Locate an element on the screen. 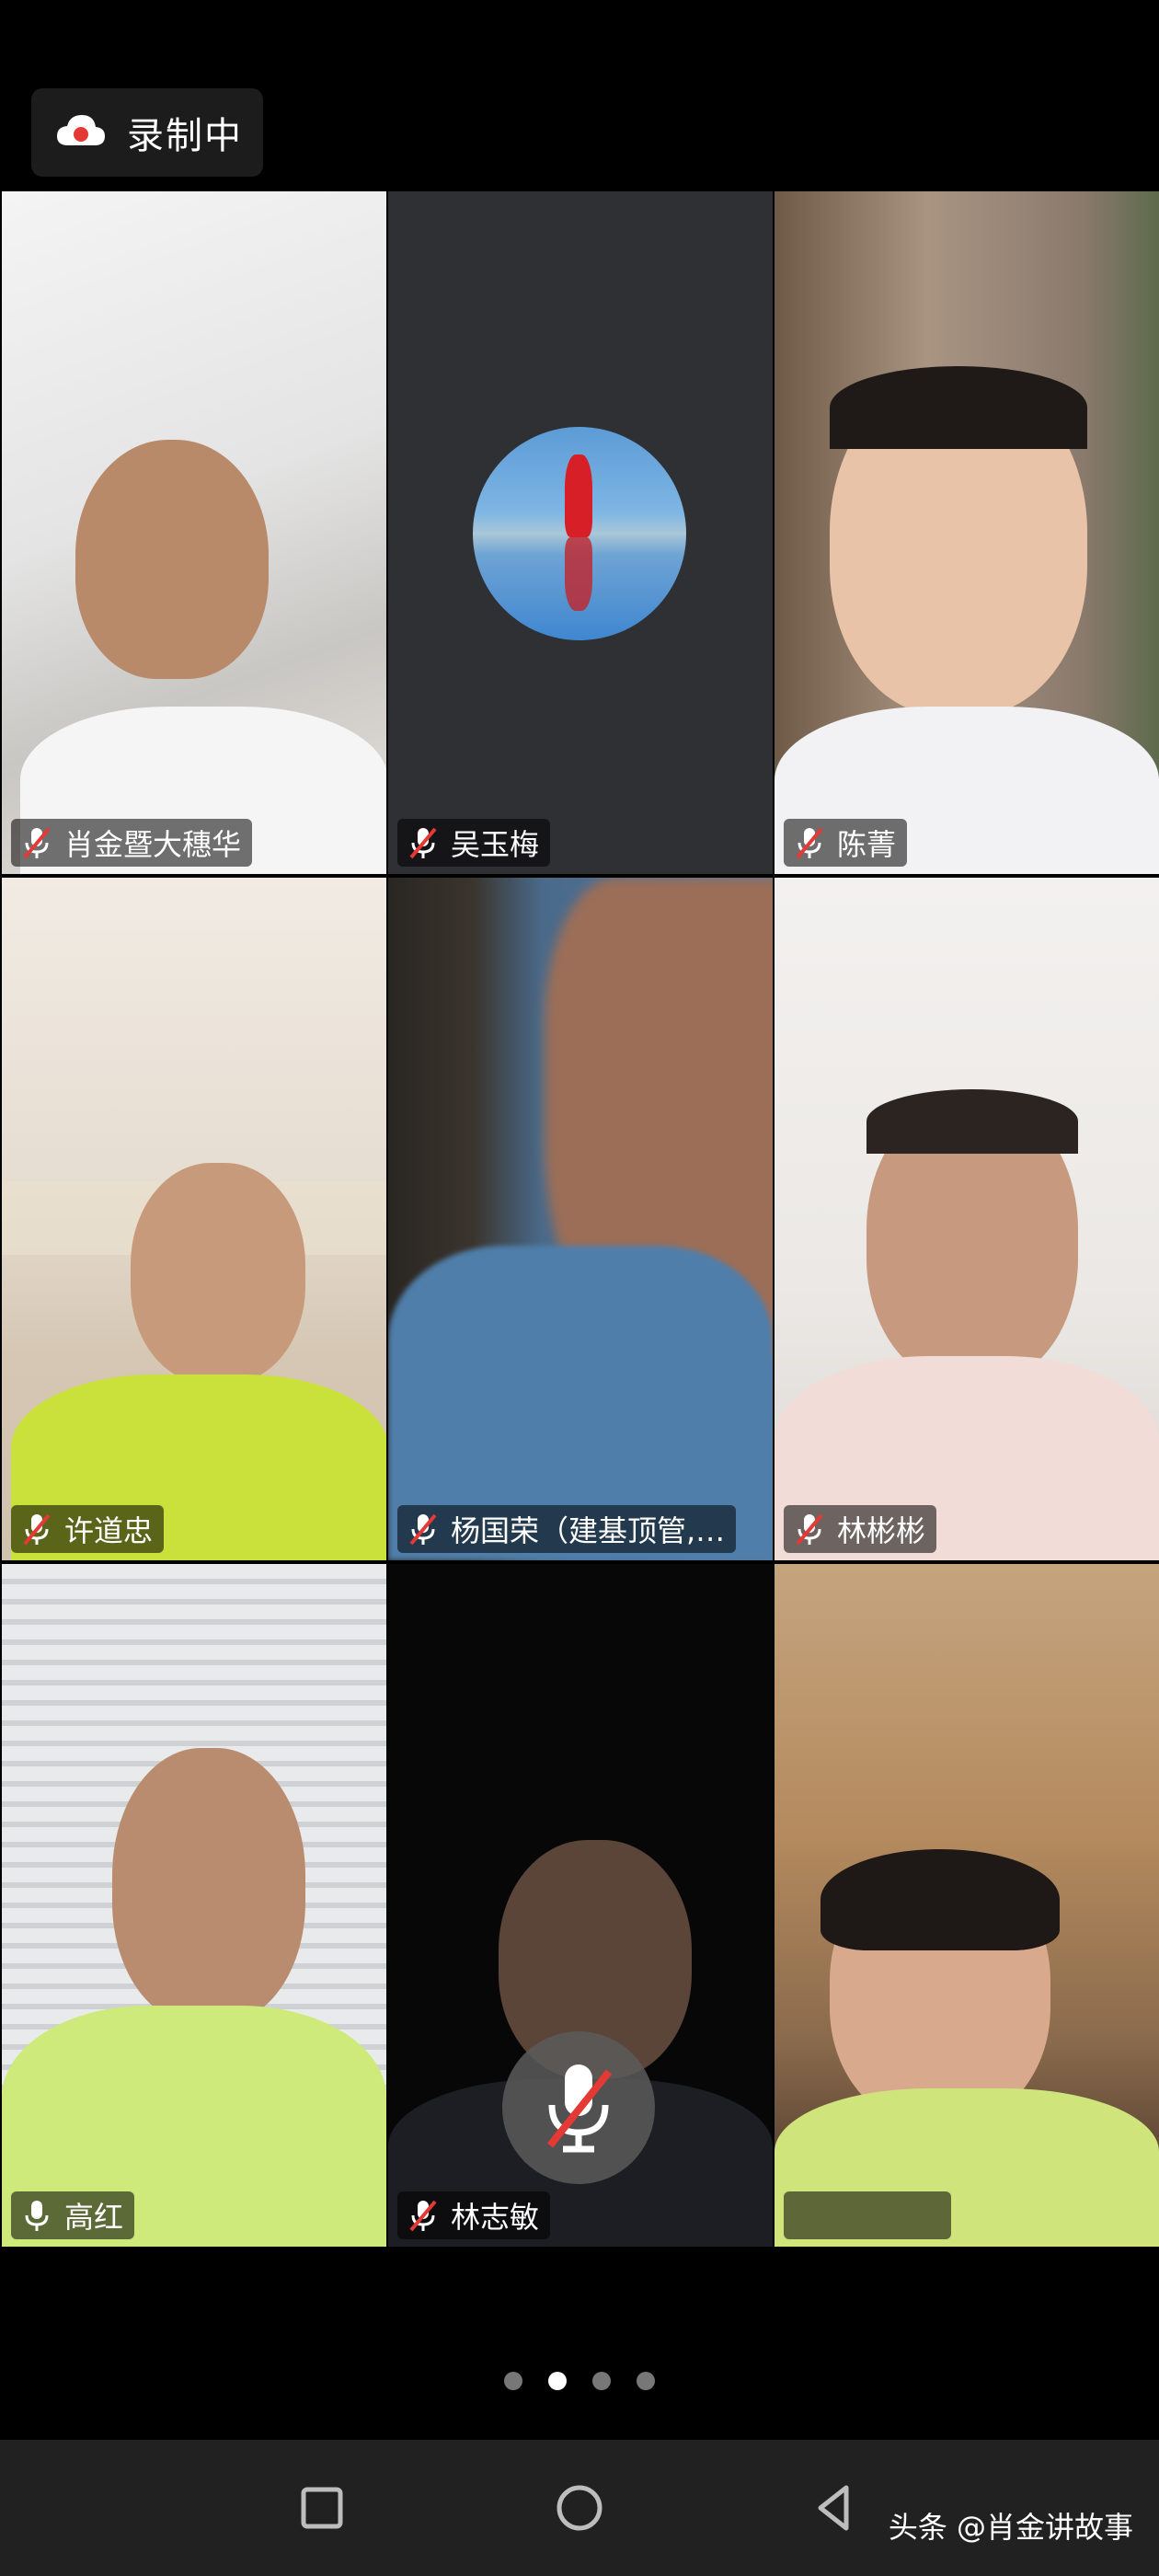  mic-icon is located at coordinates (37, 2216).